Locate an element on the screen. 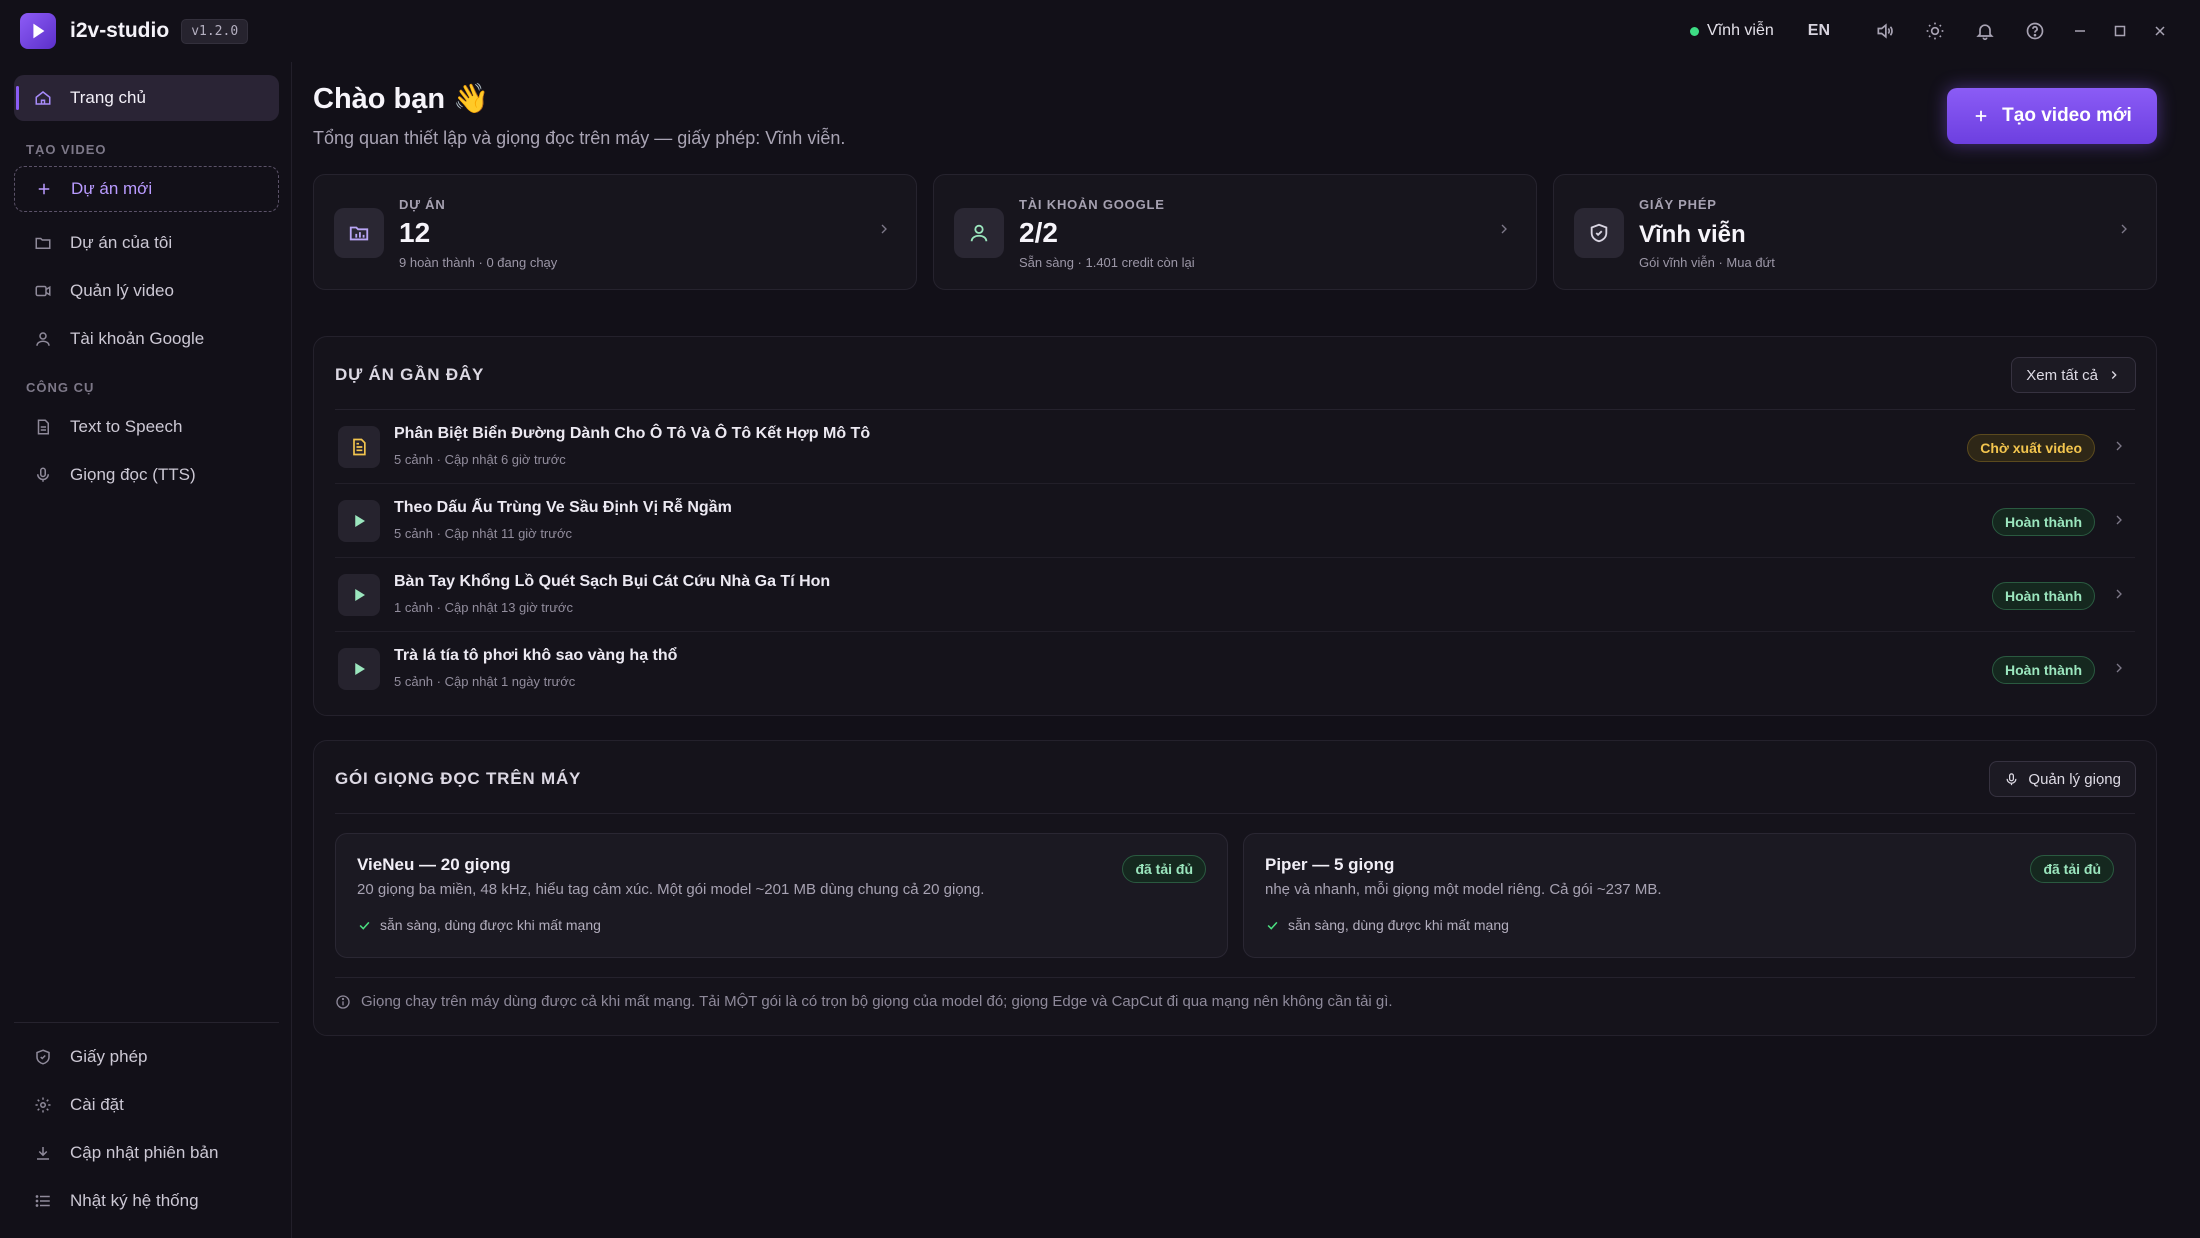 Image resolution: width=2200 pixels, height=1238 pixels. project-title: Trà lá tía tô phơi khô sao vàng hạ thổ is located at coordinates (536, 655).